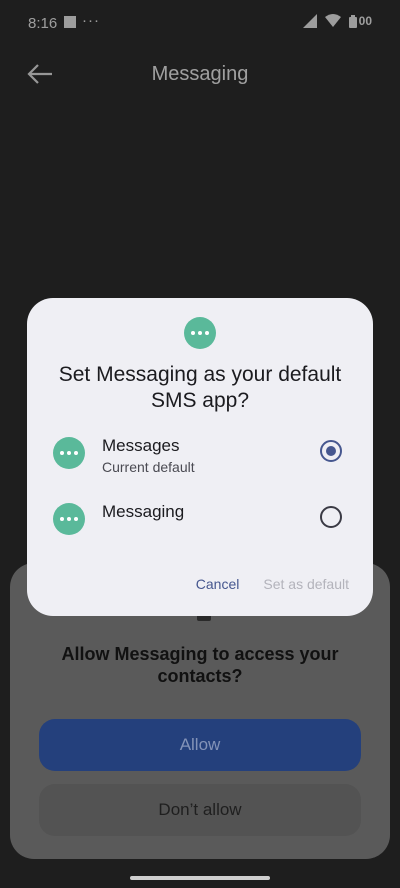  Describe the element at coordinates (331, 451) in the screenshot. I see `radio-button-selected` at that location.